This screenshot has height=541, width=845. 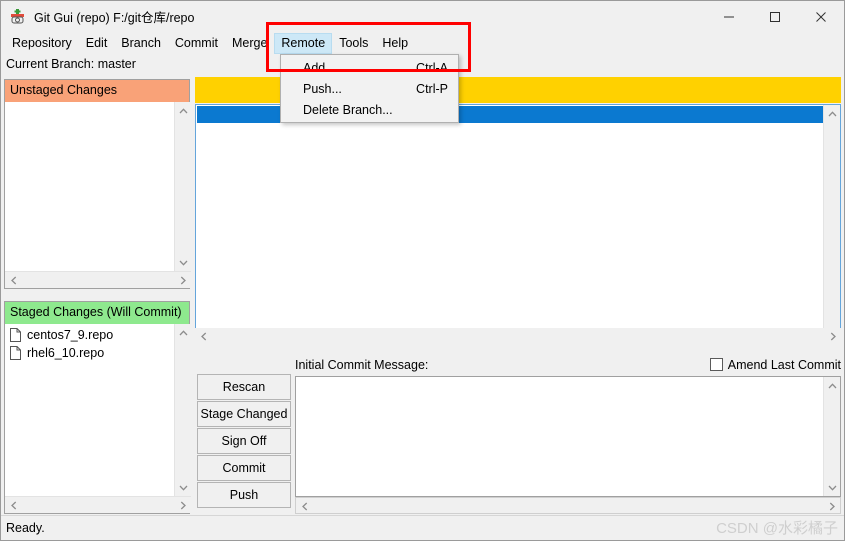 I want to click on window-title: Git Gui (repo) F:/git仓库/repo, so click(x=114, y=18).